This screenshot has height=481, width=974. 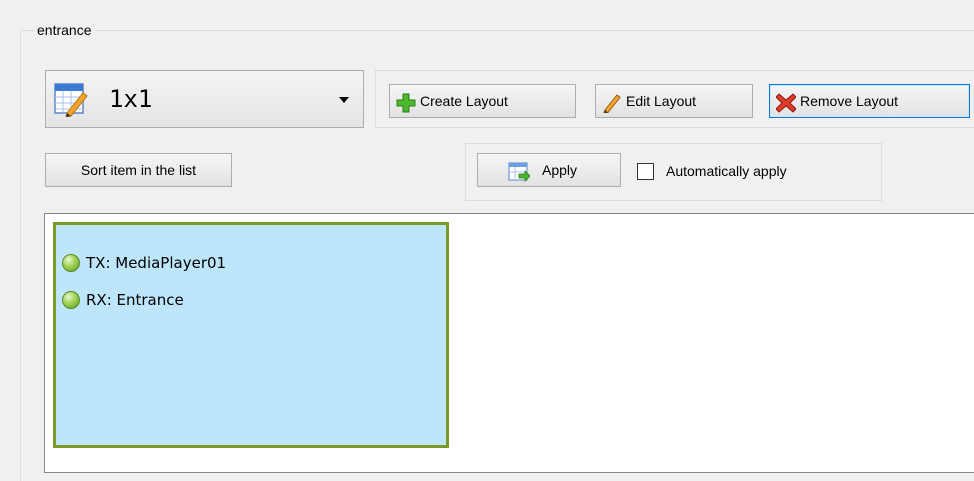 I want to click on chevron-down-icon, so click(x=344, y=100).